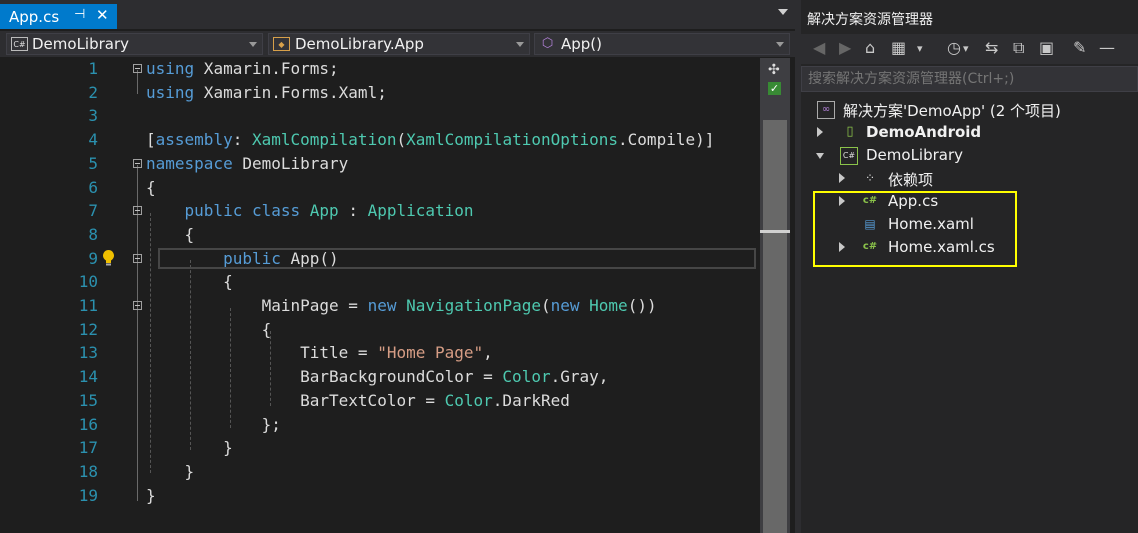  What do you see at coordinates (1046, 47) in the screenshot?
I see `show-all-files-icon: ▣` at bounding box center [1046, 47].